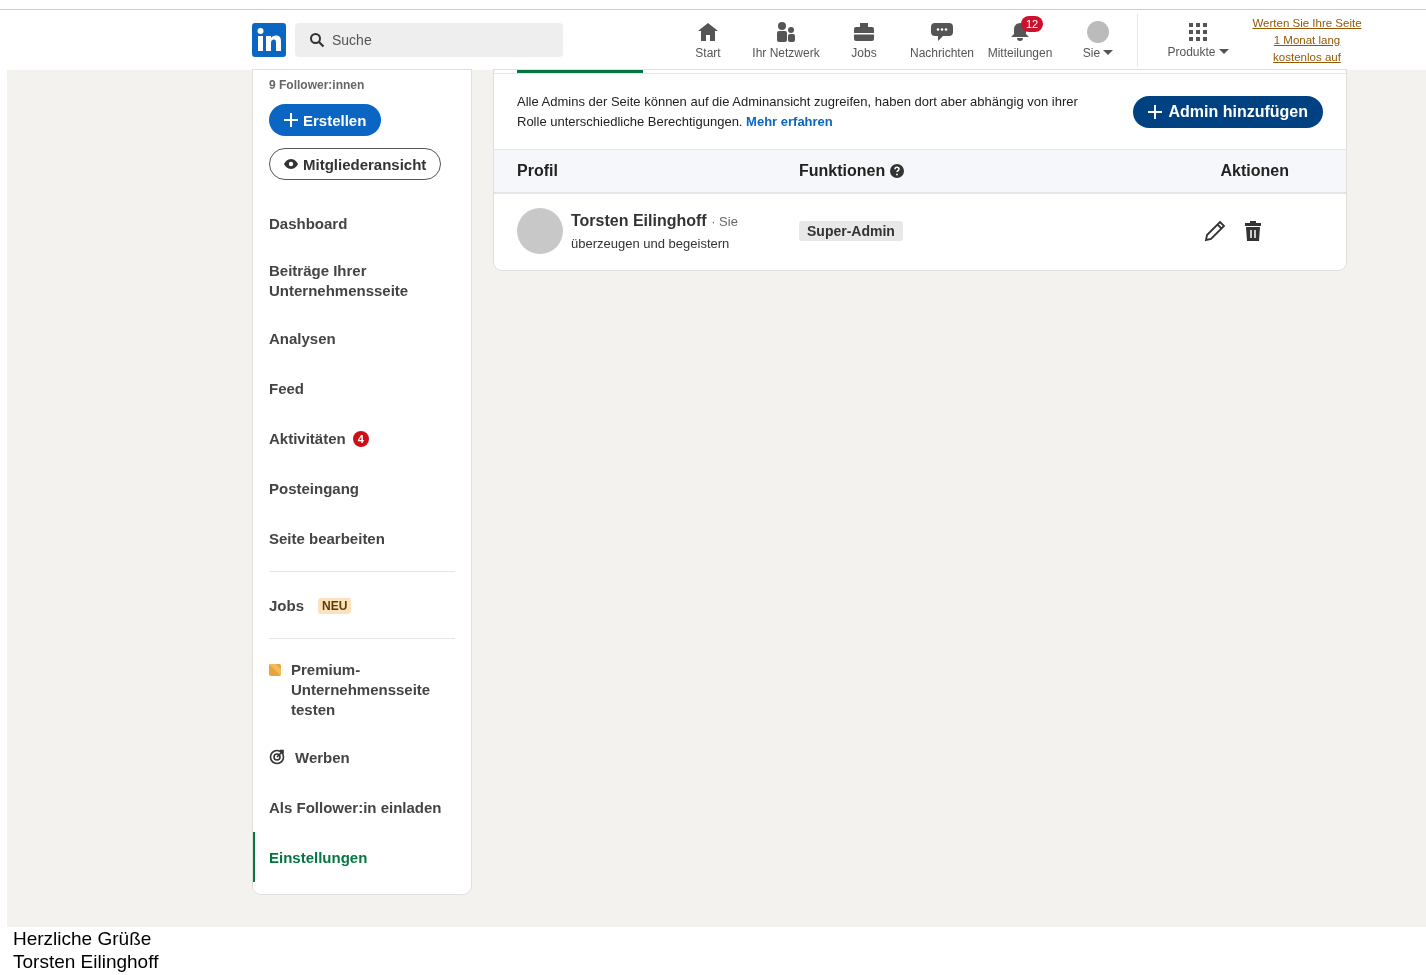 The image size is (1426, 975). What do you see at coordinates (1098, 31) in the screenshot?
I see `avatar-icon` at bounding box center [1098, 31].